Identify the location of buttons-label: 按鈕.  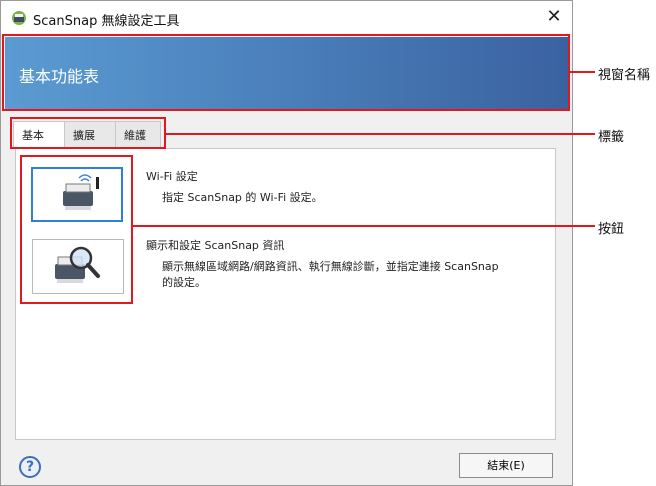
(611, 229).